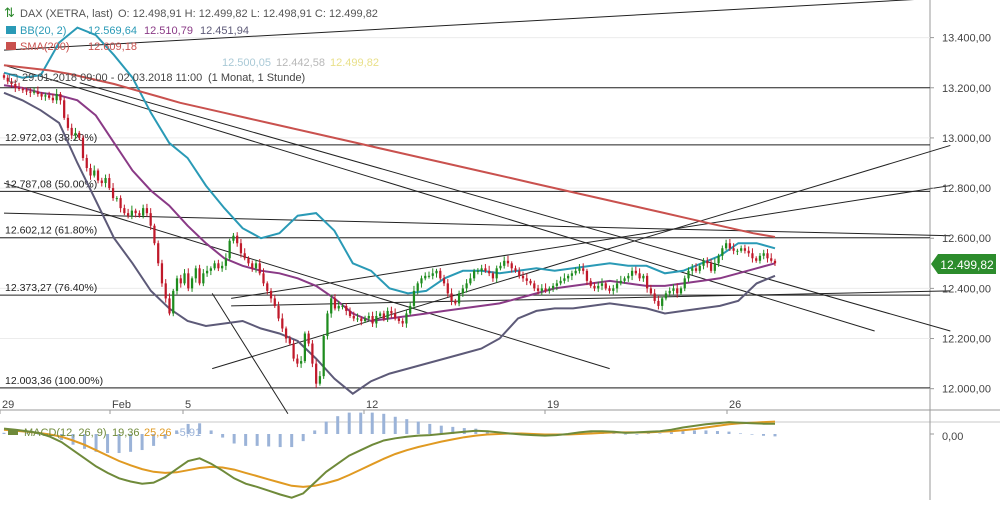 The height and width of the screenshot is (505, 1000). I want to click on x-tick-label: 19, so click(553, 405).